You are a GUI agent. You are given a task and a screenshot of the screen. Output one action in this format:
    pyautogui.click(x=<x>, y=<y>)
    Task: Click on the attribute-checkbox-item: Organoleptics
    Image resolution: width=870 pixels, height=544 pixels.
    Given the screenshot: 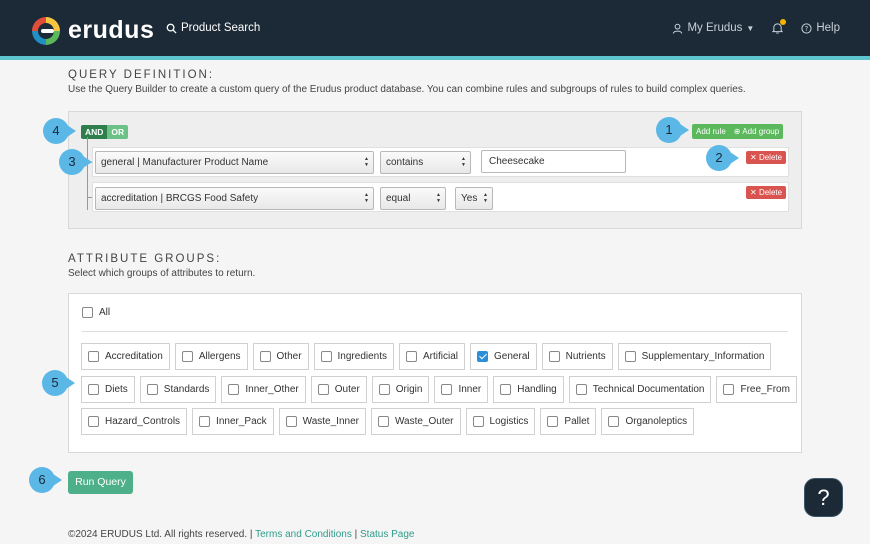 What is the action you would take?
    pyautogui.click(x=648, y=421)
    